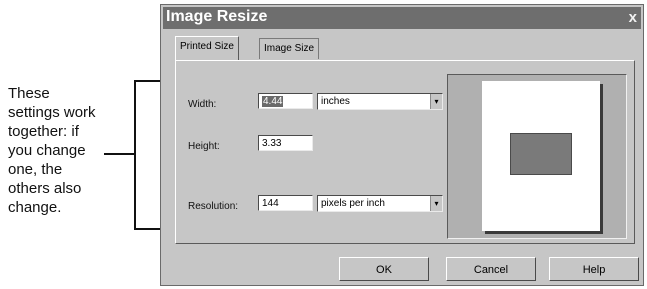 Image resolution: width=647 pixels, height=289 pixels. What do you see at coordinates (35, 207) in the screenshot?
I see `annotation-line: change.` at bounding box center [35, 207].